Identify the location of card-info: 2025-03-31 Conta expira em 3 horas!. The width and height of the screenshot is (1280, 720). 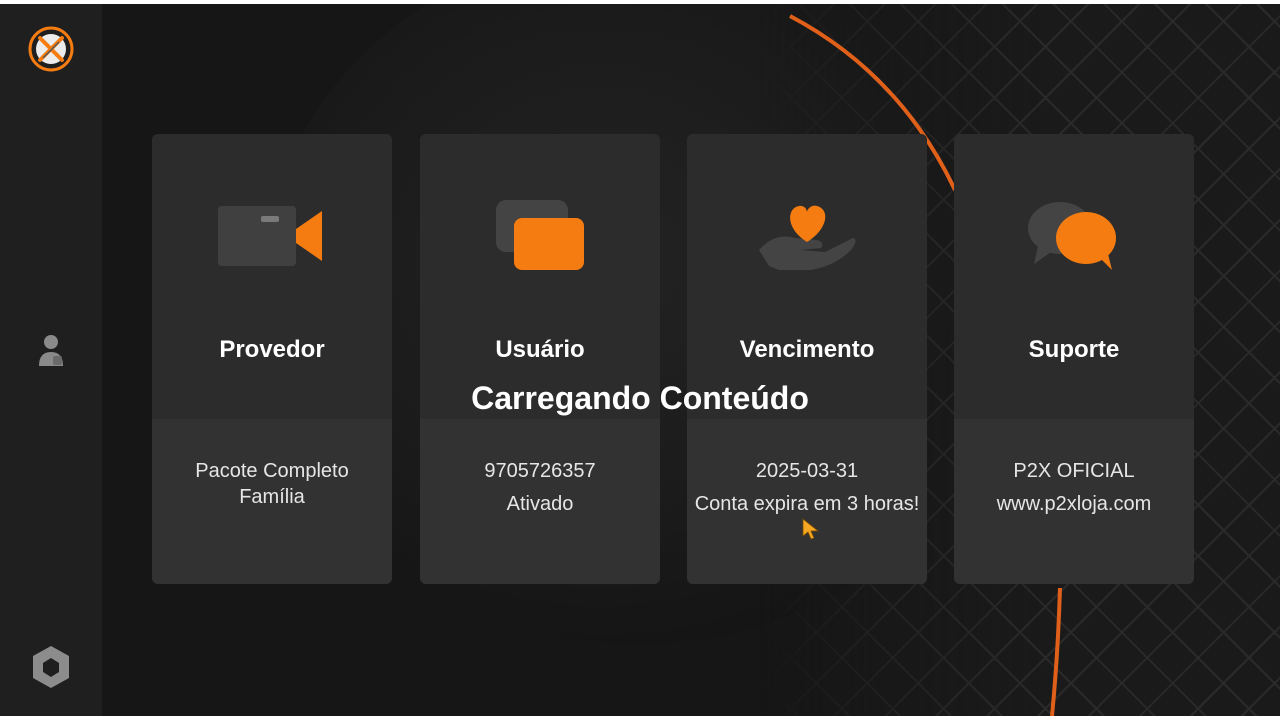
(807, 487).